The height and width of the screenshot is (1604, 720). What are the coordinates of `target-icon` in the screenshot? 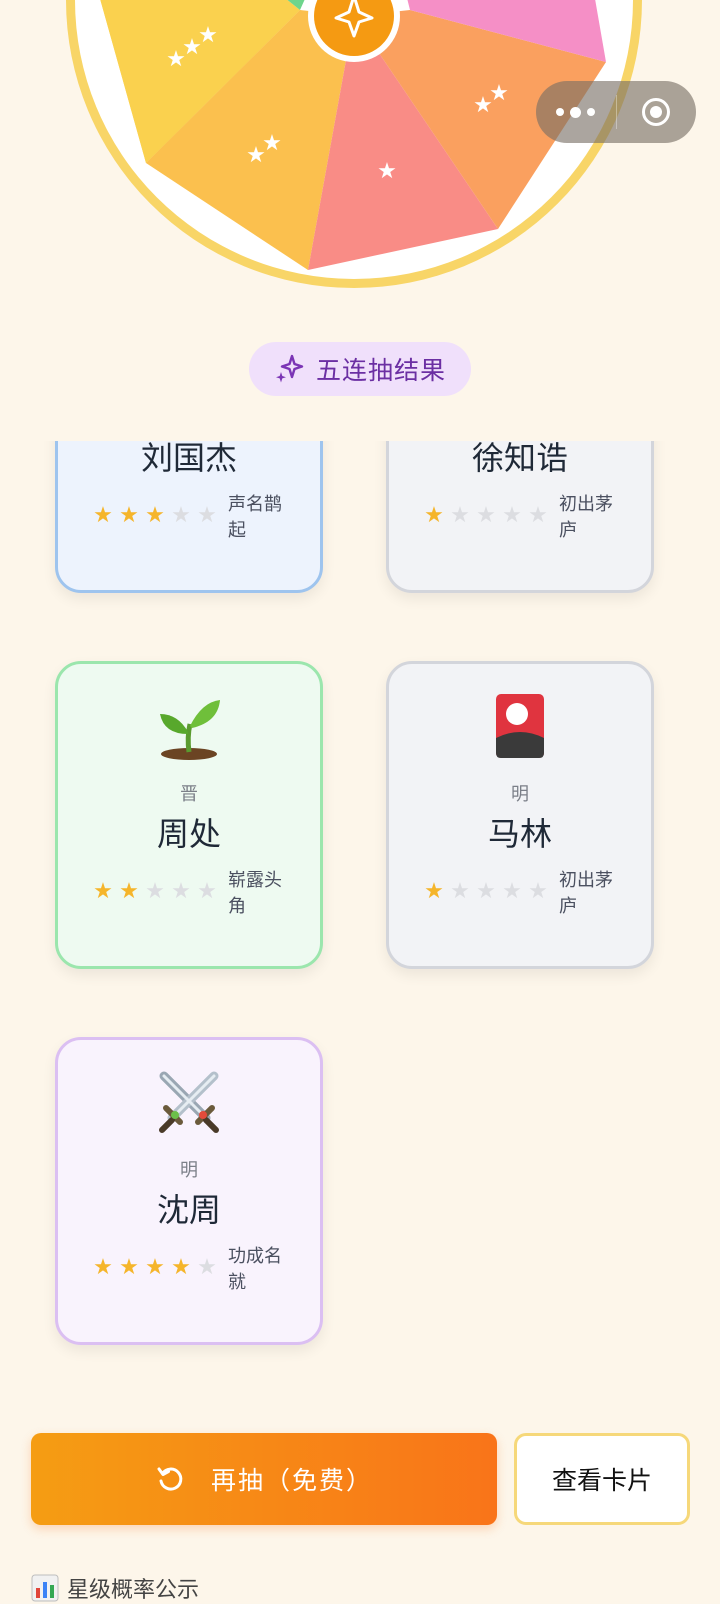 It's located at (656, 112).